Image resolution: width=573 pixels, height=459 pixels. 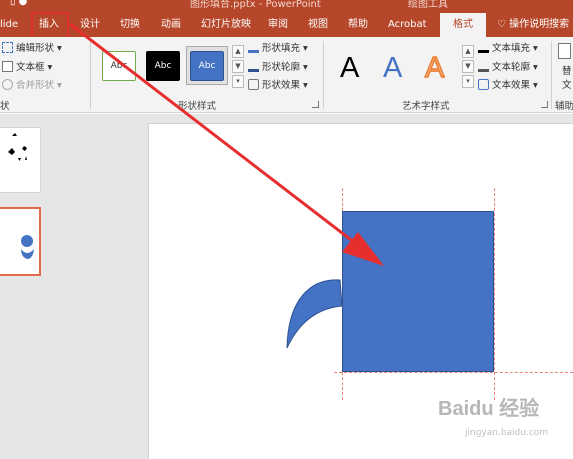 What do you see at coordinates (511, 67) in the screenshot?
I see `text-outline-label: 文本轮廓` at bounding box center [511, 67].